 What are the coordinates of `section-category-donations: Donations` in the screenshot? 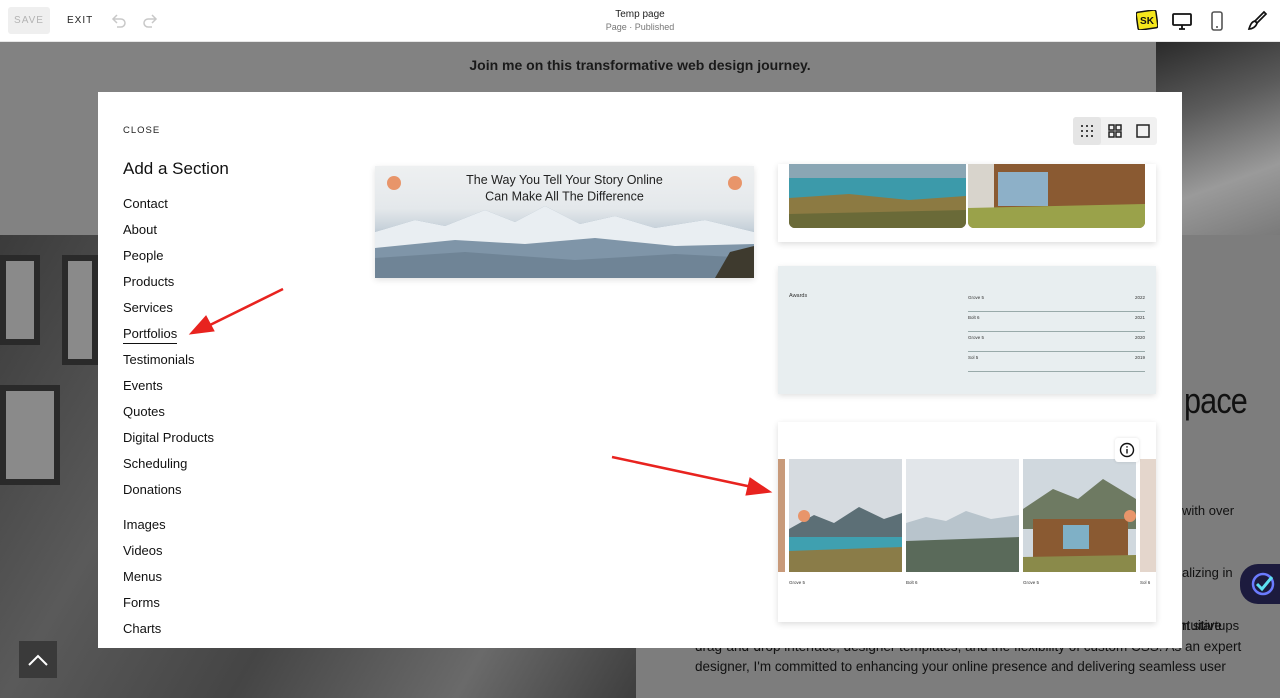 It's located at (168, 493).